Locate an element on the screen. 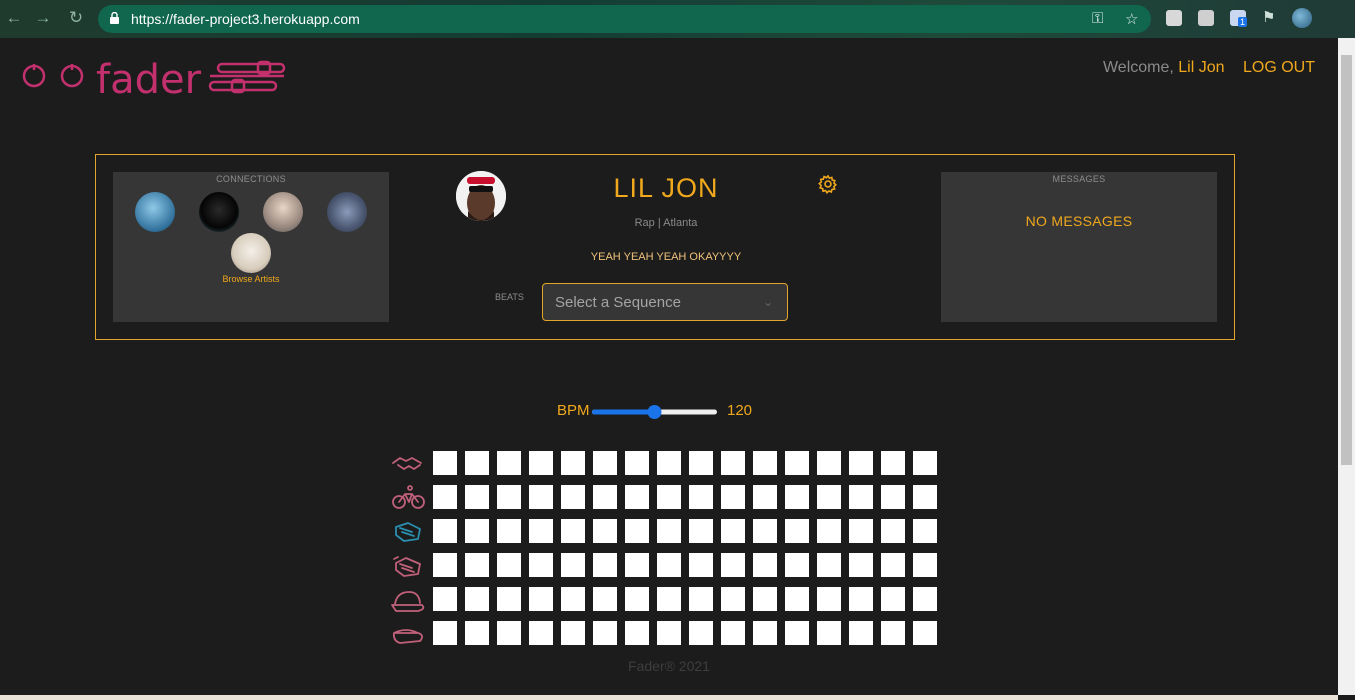 This screenshot has height=700, width=1355. settings-gear-icon is located at coordinates (828, 184).